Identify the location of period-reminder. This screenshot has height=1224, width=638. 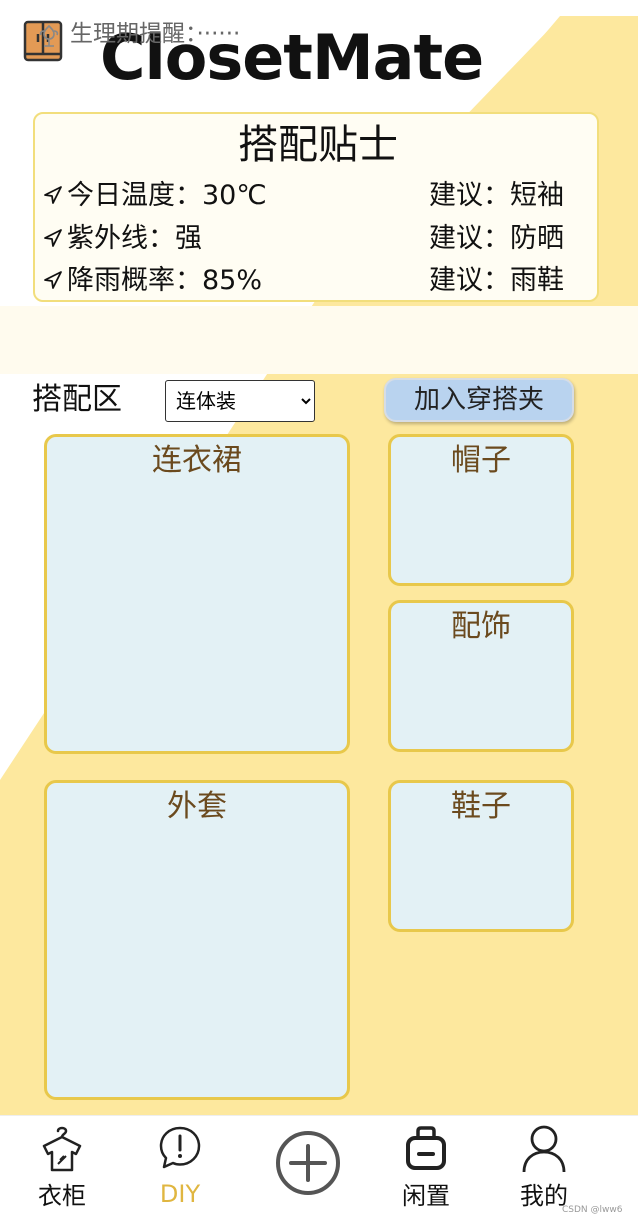
(319, 340).